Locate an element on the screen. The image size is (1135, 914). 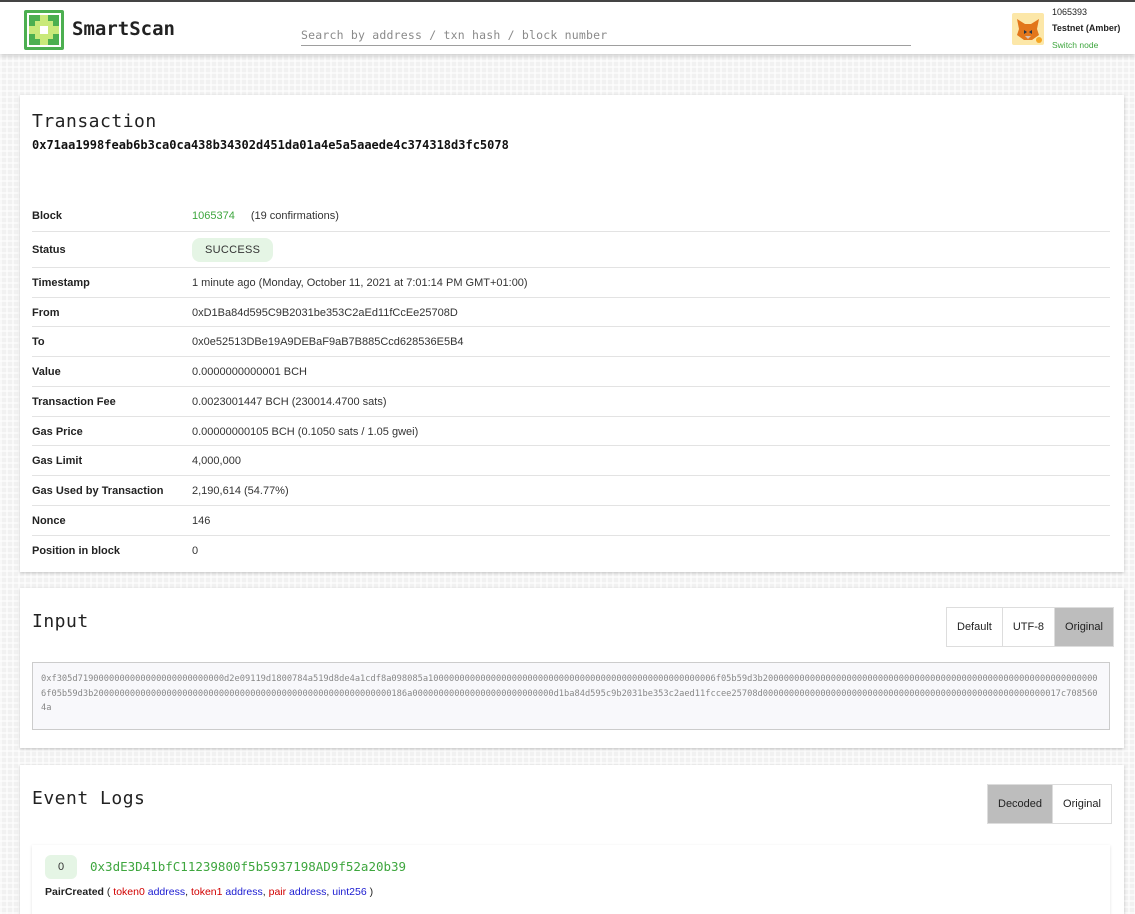
input-title: Input is located at coordinates (60, 621).